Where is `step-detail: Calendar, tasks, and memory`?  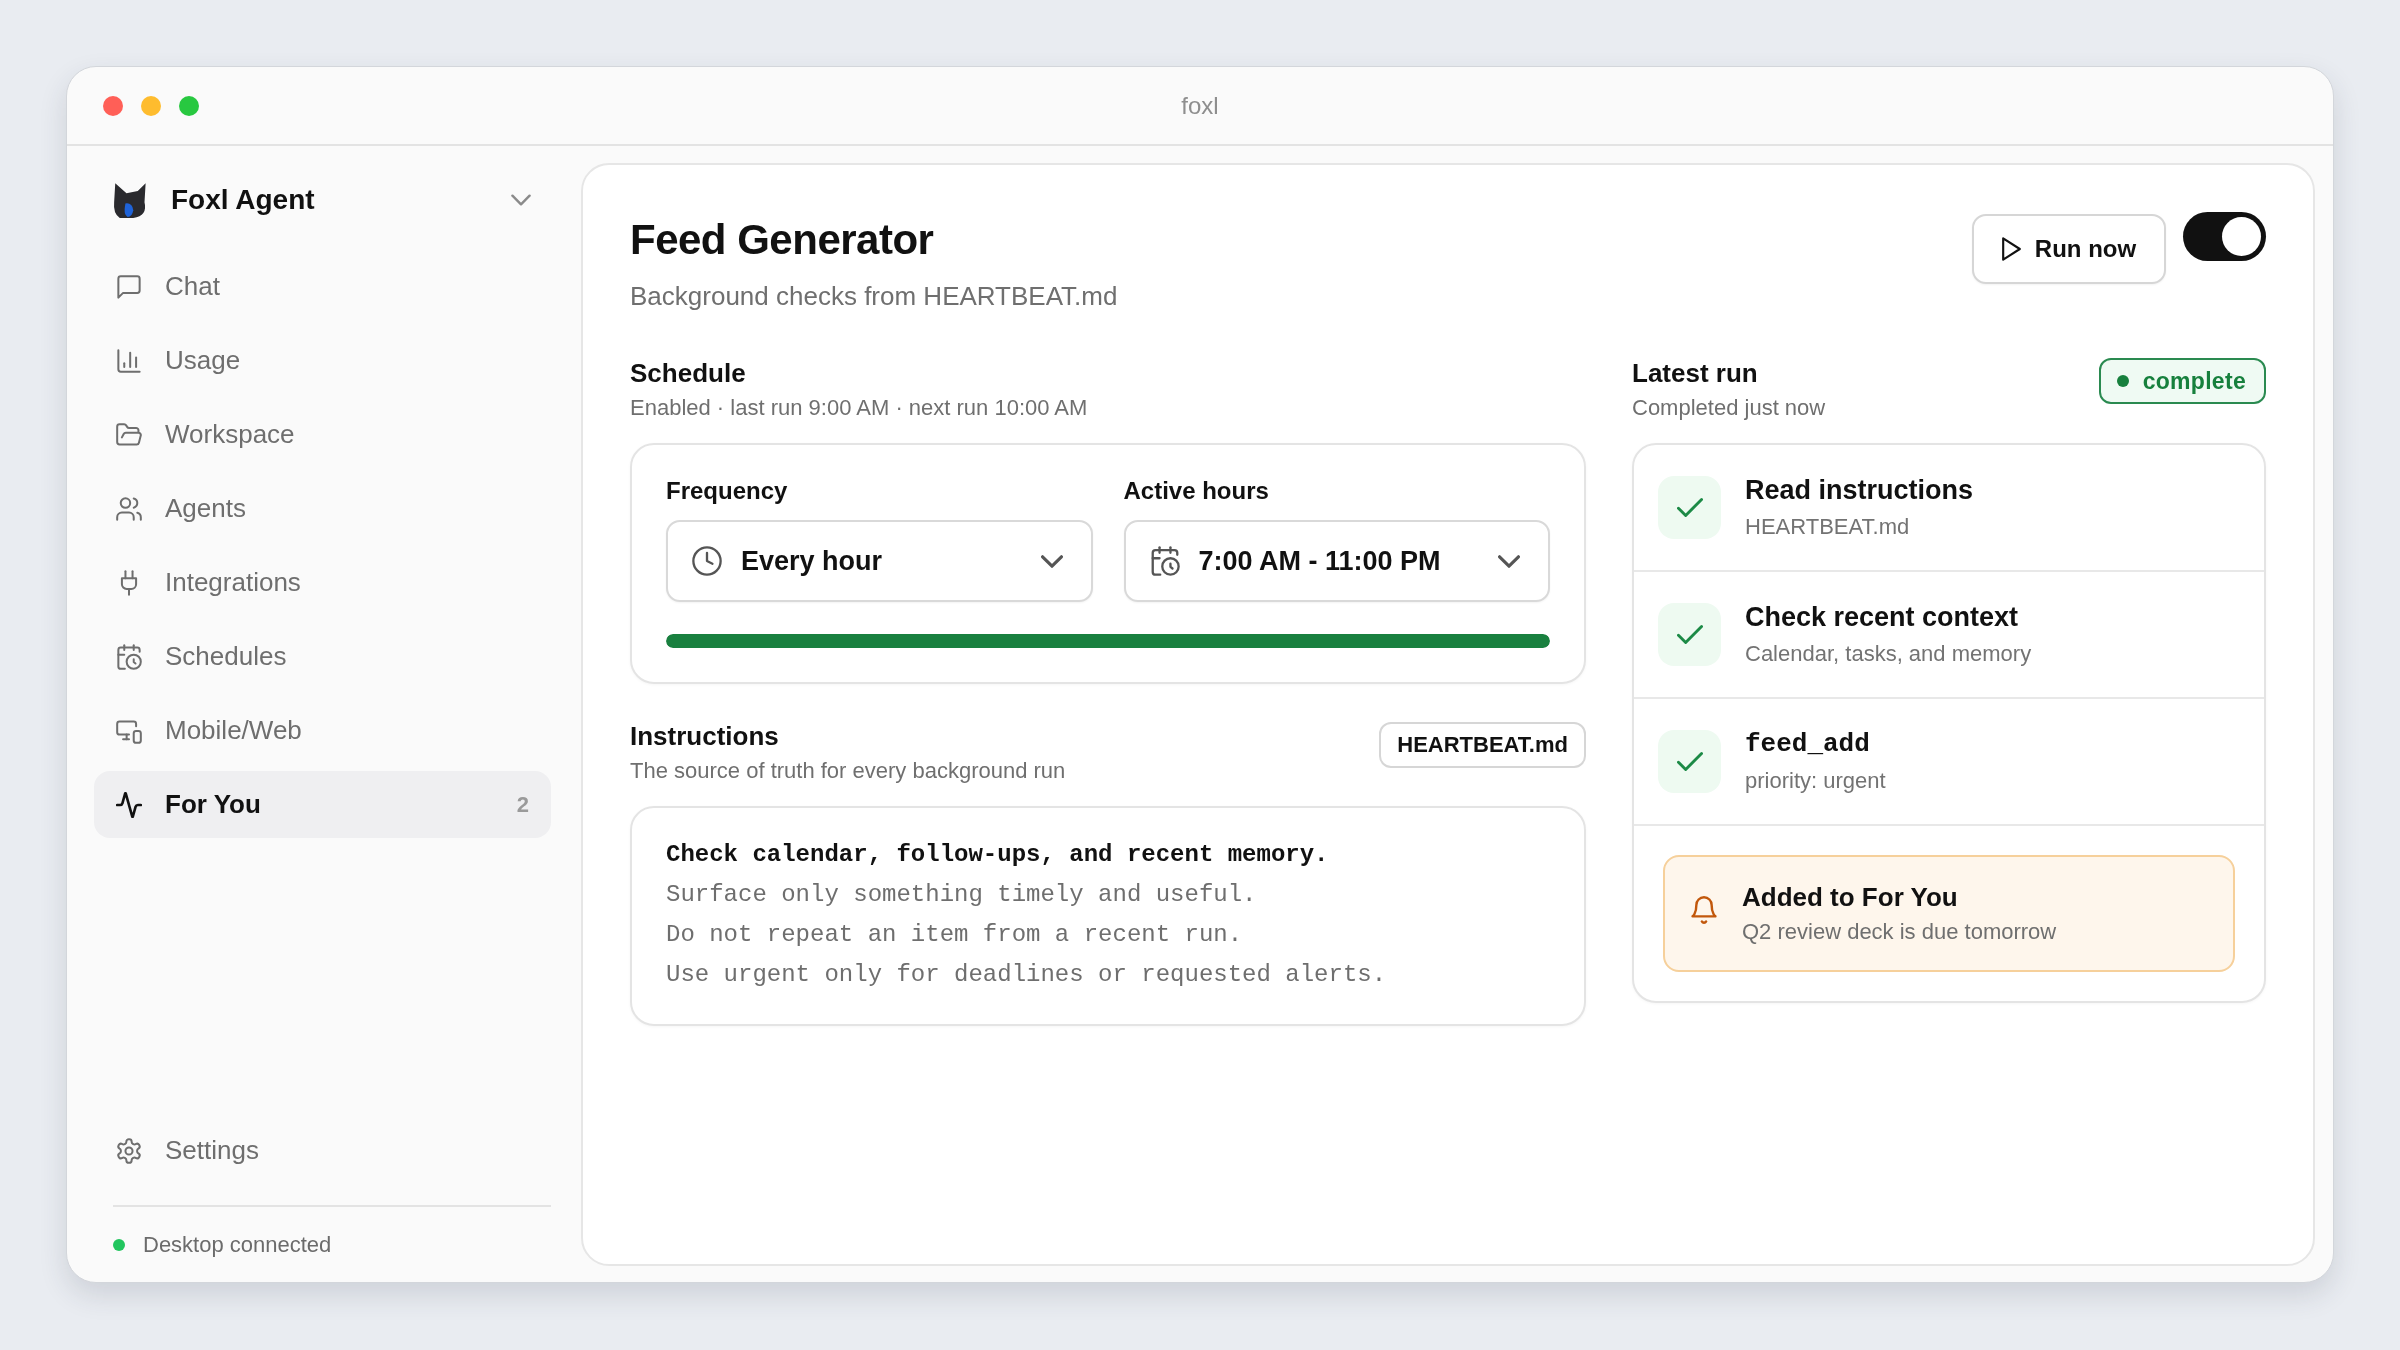 step-detail: Calendar, tasks, and memory is located at coordinates (1888, 654).